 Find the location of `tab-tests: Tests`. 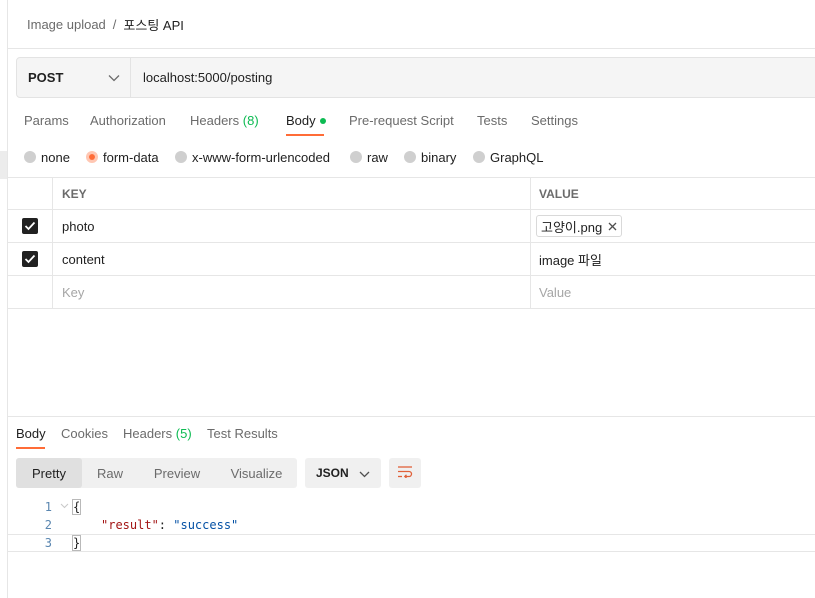

tab-tests: Tests is located at coordinates (492, 121).